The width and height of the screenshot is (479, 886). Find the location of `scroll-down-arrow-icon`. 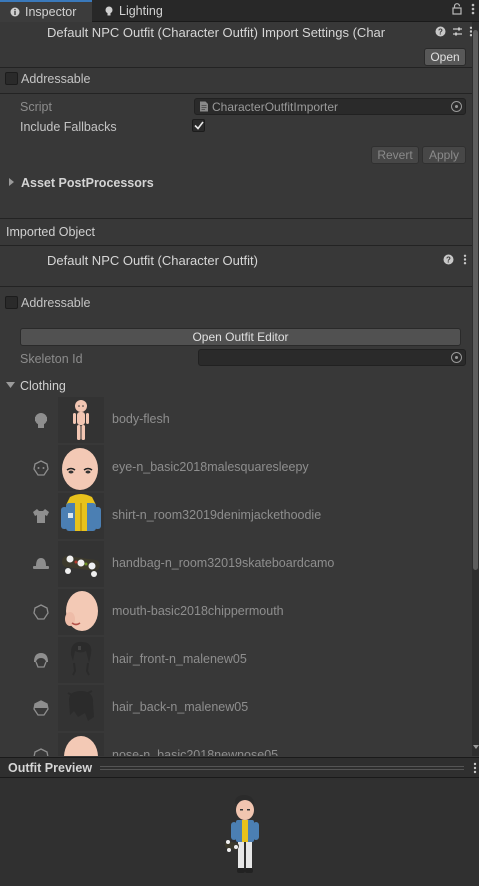

scroll-down-arrow-icon is located at coordinates (476, 747).